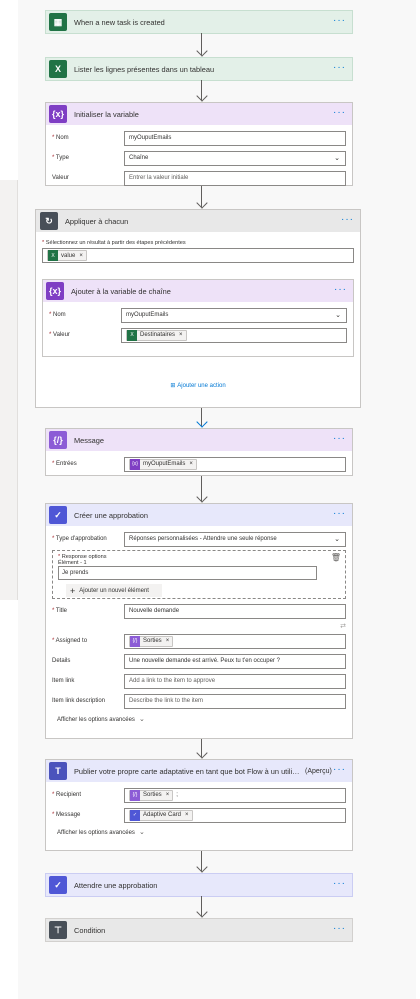 The height and width of the screenshot is (999, 420). I want to click on wait-approval-title: Attendre une approbation, so click(116, 885).